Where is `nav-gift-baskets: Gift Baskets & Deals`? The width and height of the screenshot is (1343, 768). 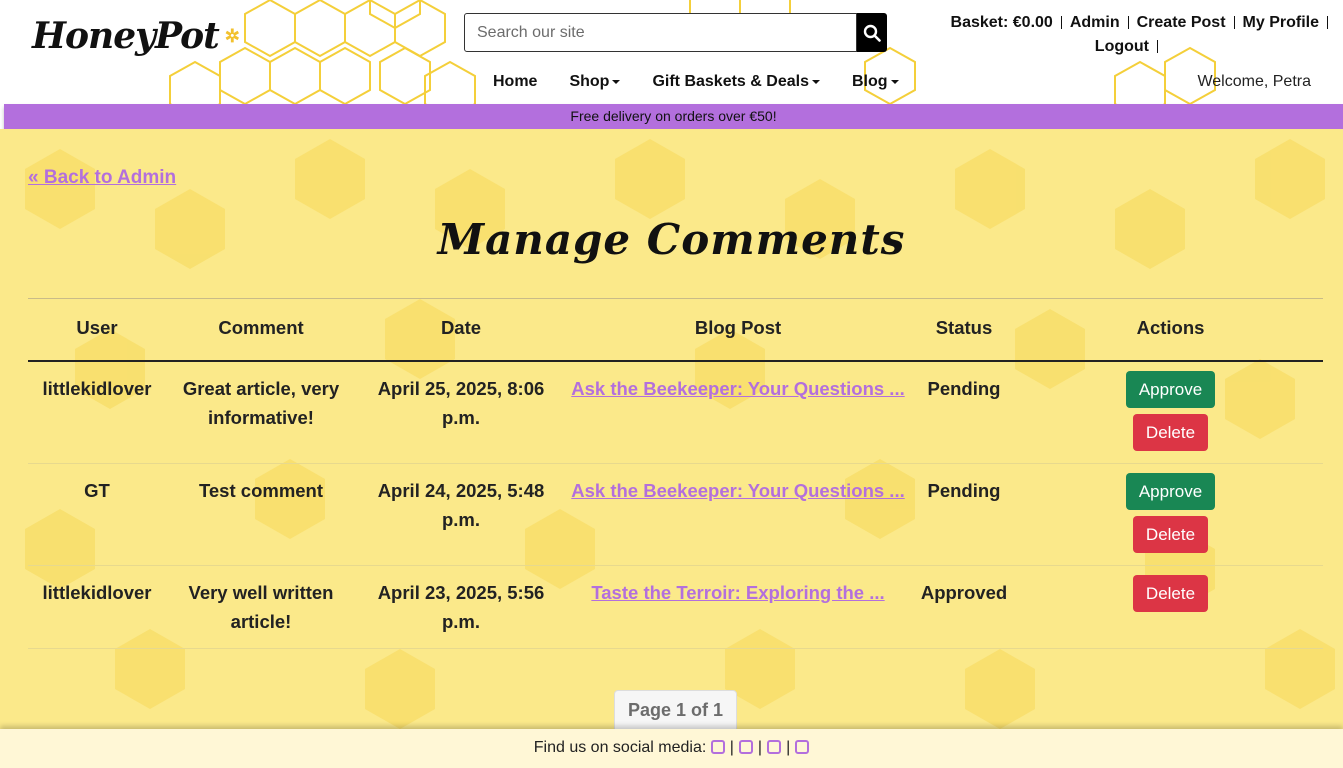
nav-gift-baskets: Gift Baskets & Deals is located at coordinates (736, 82).